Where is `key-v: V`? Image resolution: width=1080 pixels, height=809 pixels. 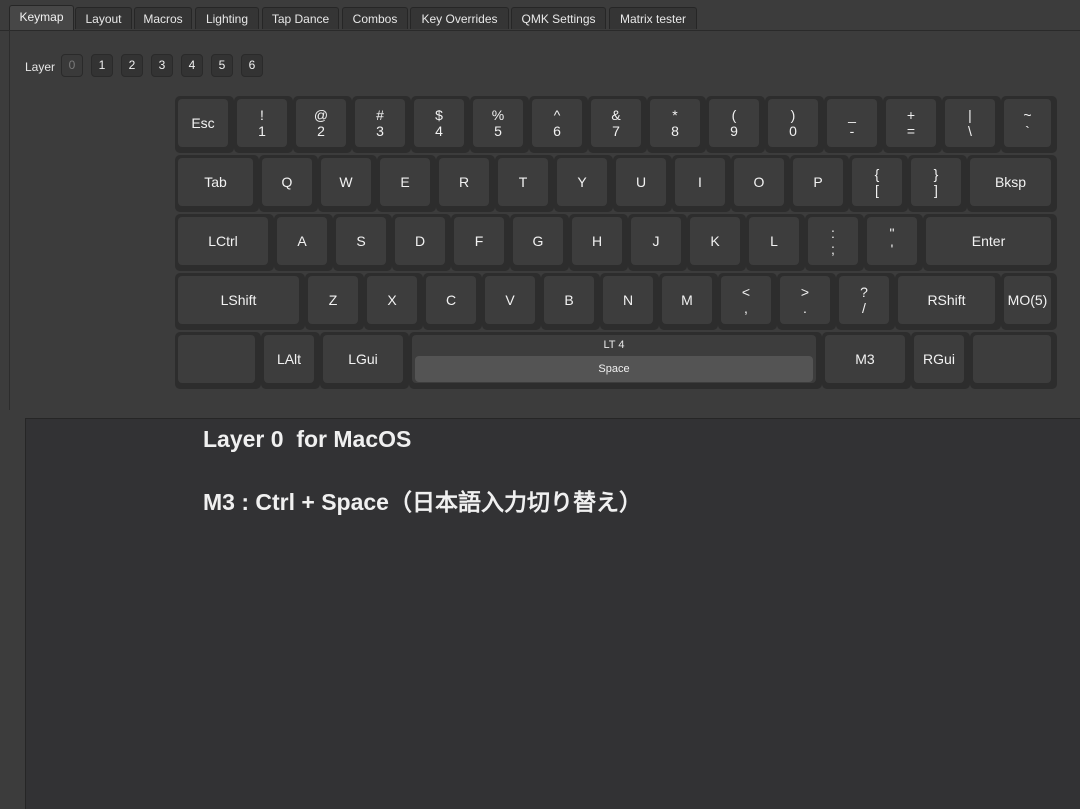 key-v: V is located at coordinates (511, 301).